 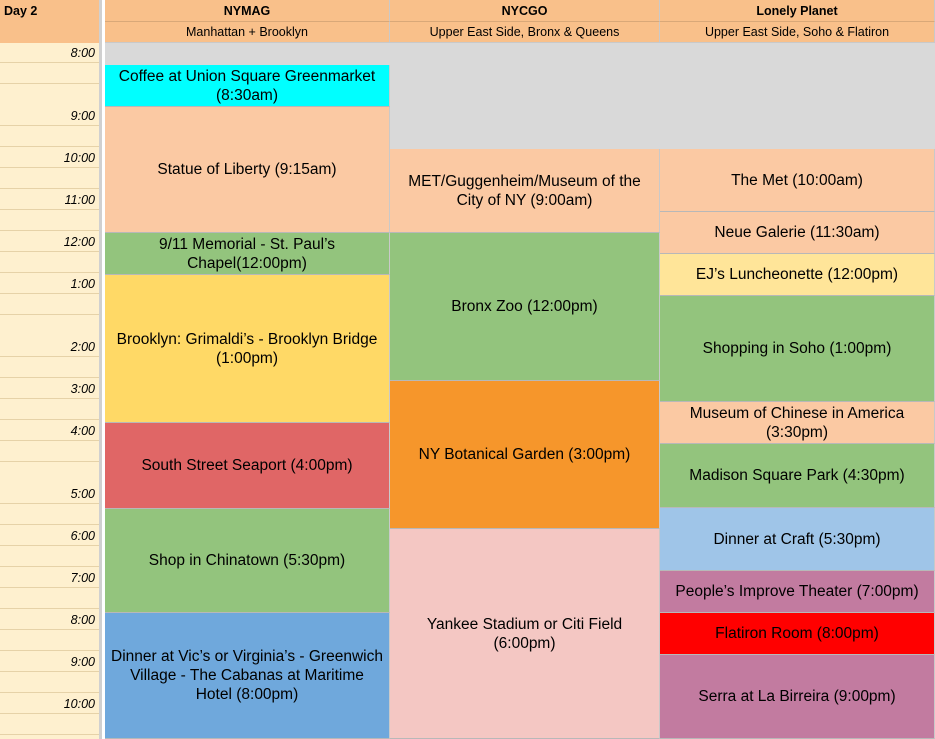 I want to click on event-cell: Statue of Liberty (9:15am), so click(x=247, y=170).